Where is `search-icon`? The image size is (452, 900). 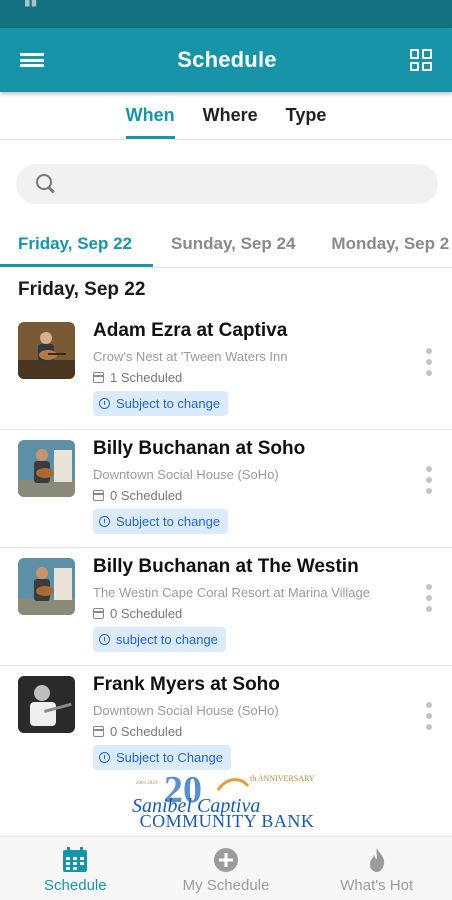
search-icon is located at coordinates (46, 184).